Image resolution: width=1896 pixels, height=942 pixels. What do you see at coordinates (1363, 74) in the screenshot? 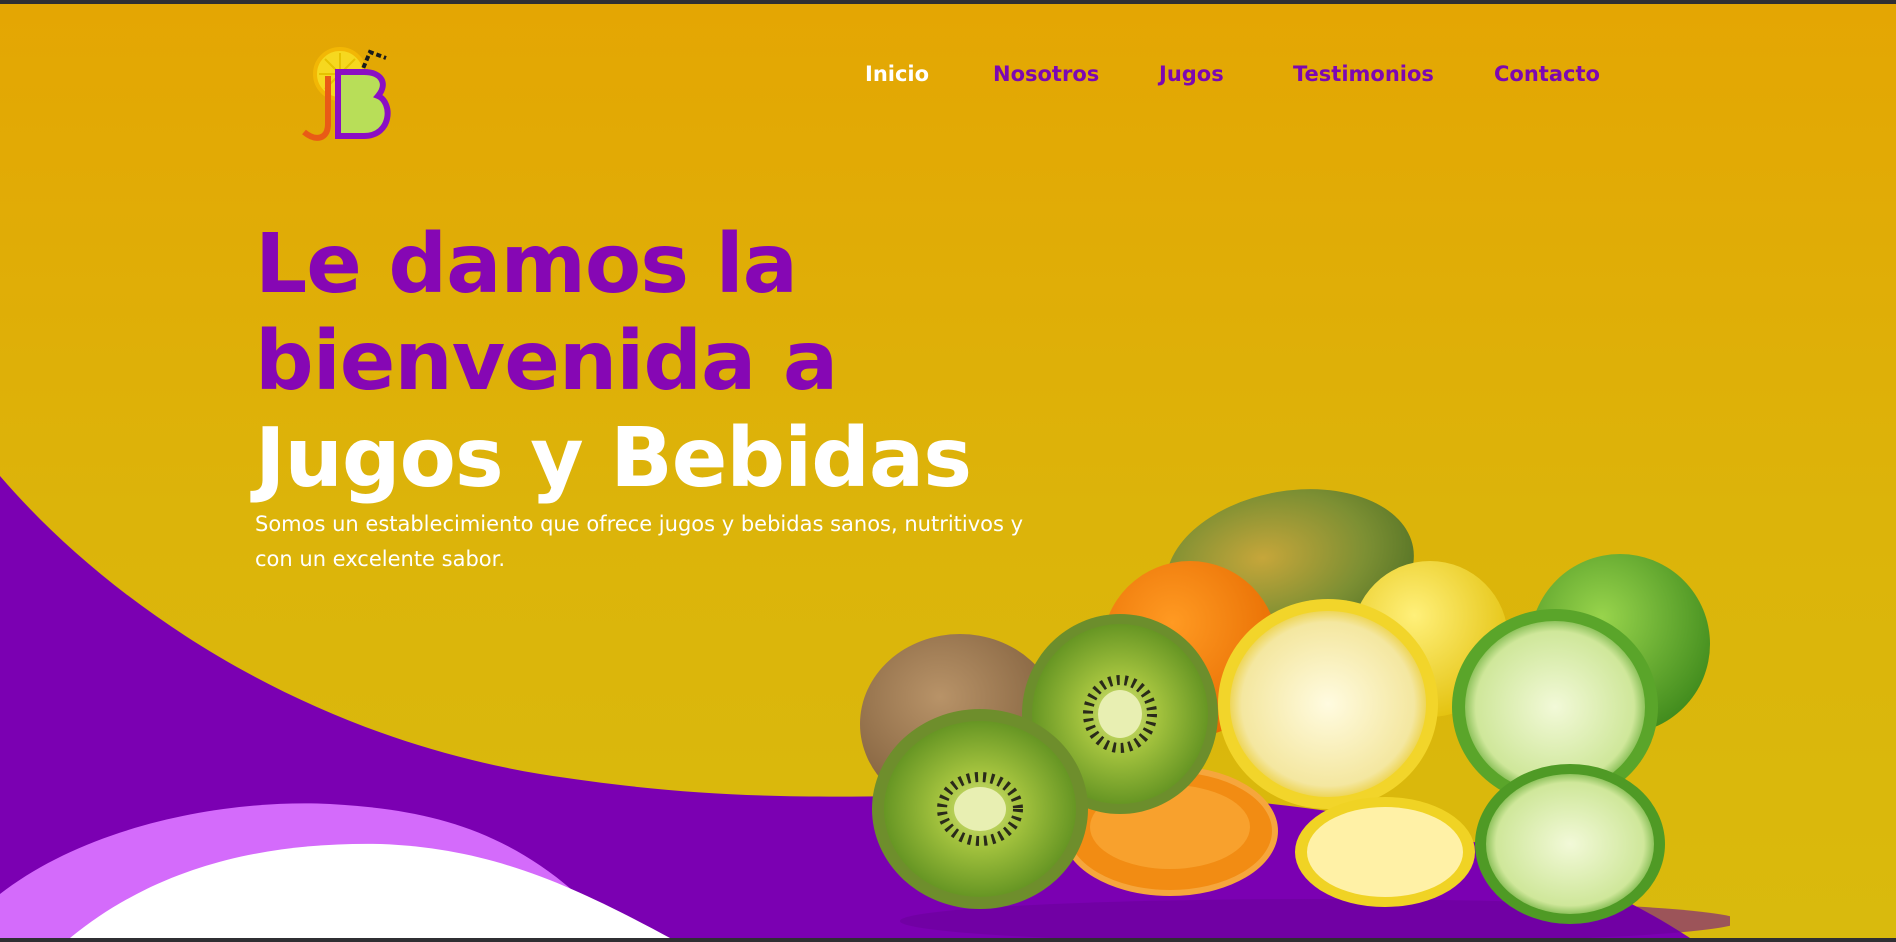
I see `nav-link-testimonios: Testimonios` at bounding box center [1363, 74].